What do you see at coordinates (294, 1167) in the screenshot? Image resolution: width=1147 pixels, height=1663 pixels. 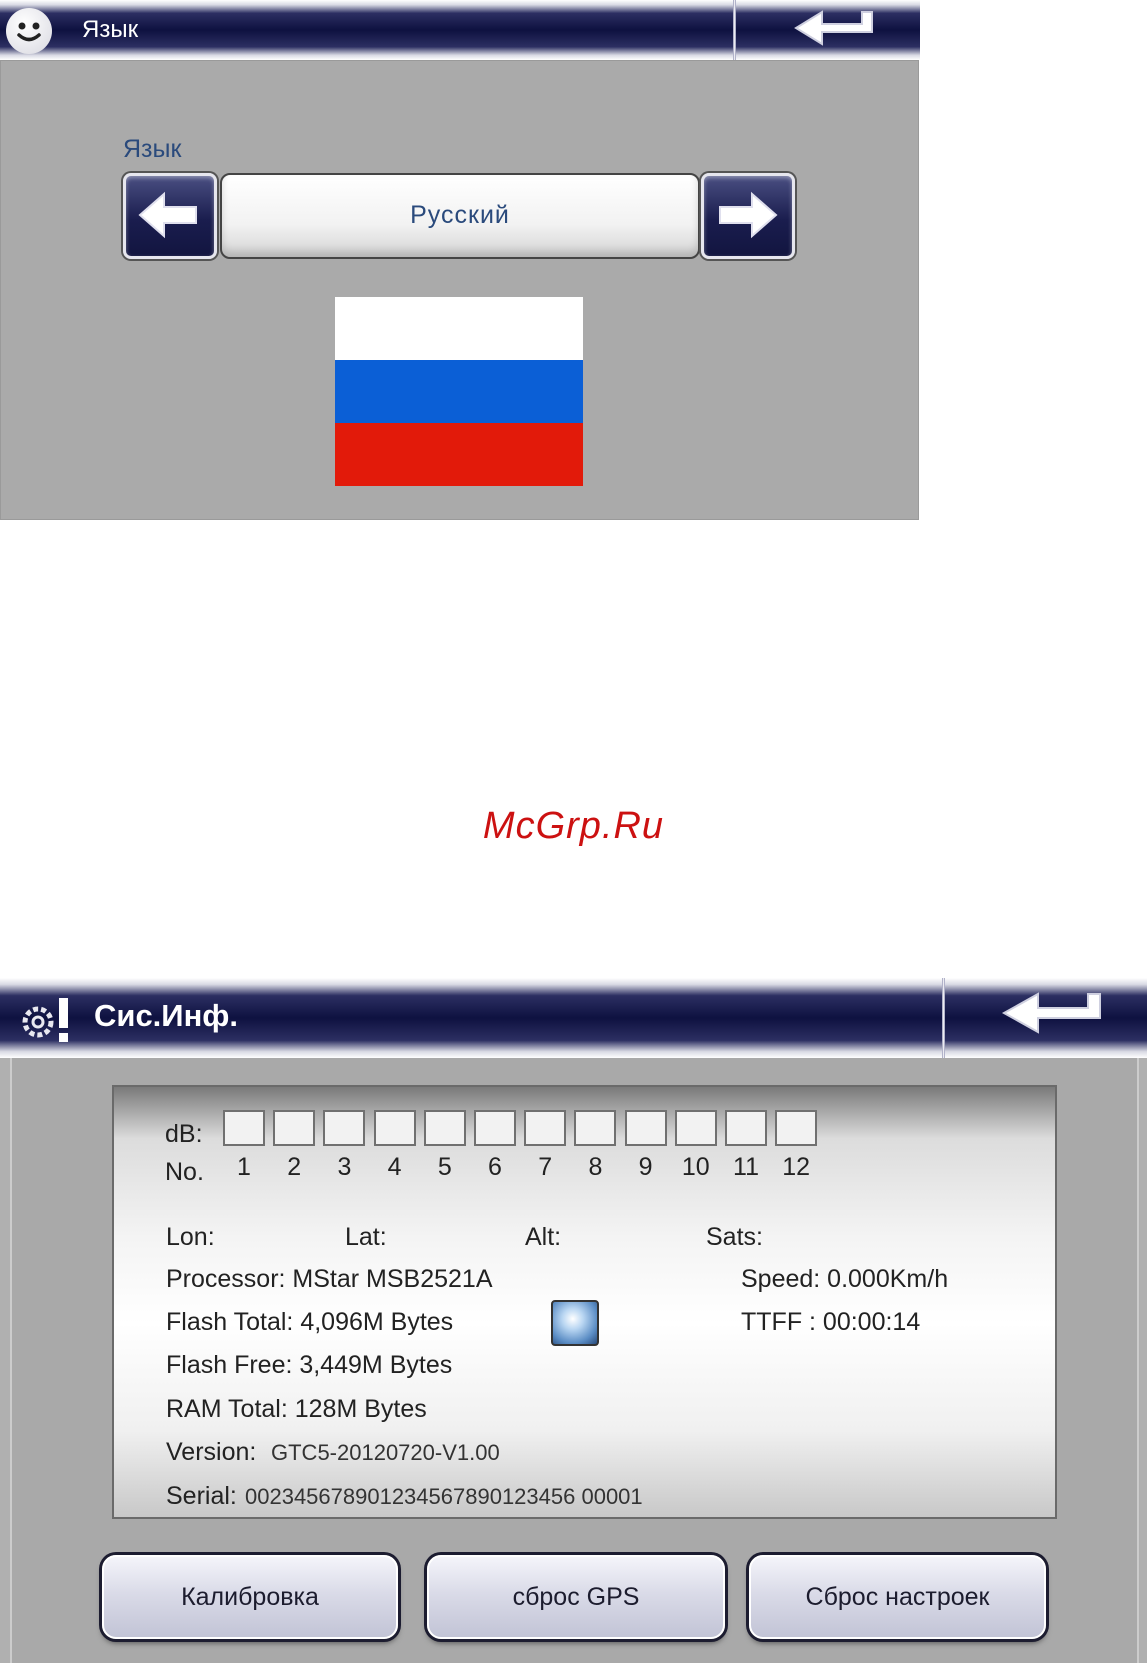 I see `satellite-number-2: 2` at bounding box center [294, 1167].